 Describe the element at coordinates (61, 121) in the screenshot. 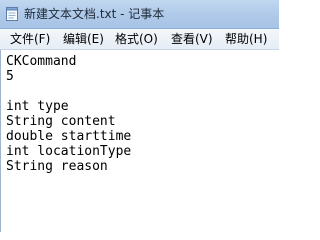

I see `editor-line: String content` at that location.